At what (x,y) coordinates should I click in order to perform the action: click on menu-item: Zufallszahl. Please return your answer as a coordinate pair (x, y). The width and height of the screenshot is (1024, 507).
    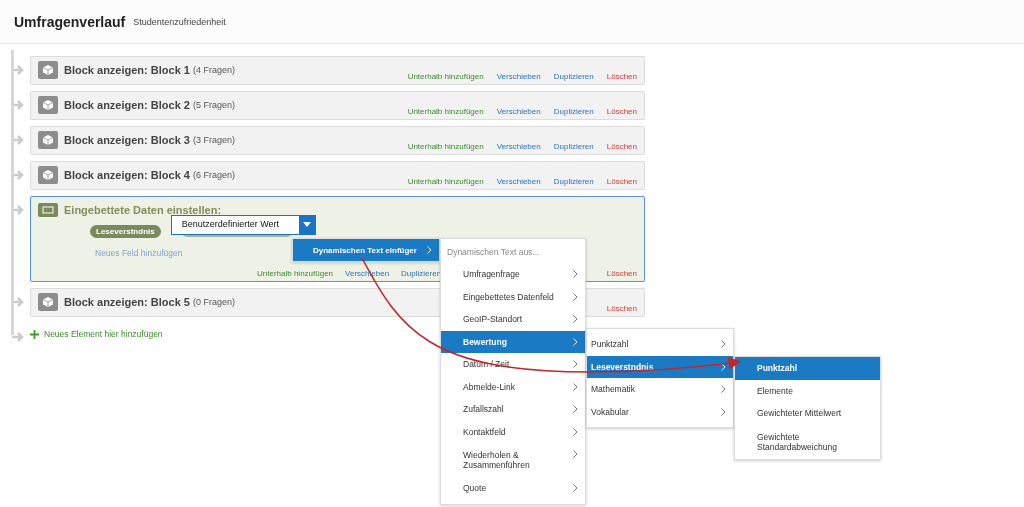
    Looking at the image, I should click on (513, 409).